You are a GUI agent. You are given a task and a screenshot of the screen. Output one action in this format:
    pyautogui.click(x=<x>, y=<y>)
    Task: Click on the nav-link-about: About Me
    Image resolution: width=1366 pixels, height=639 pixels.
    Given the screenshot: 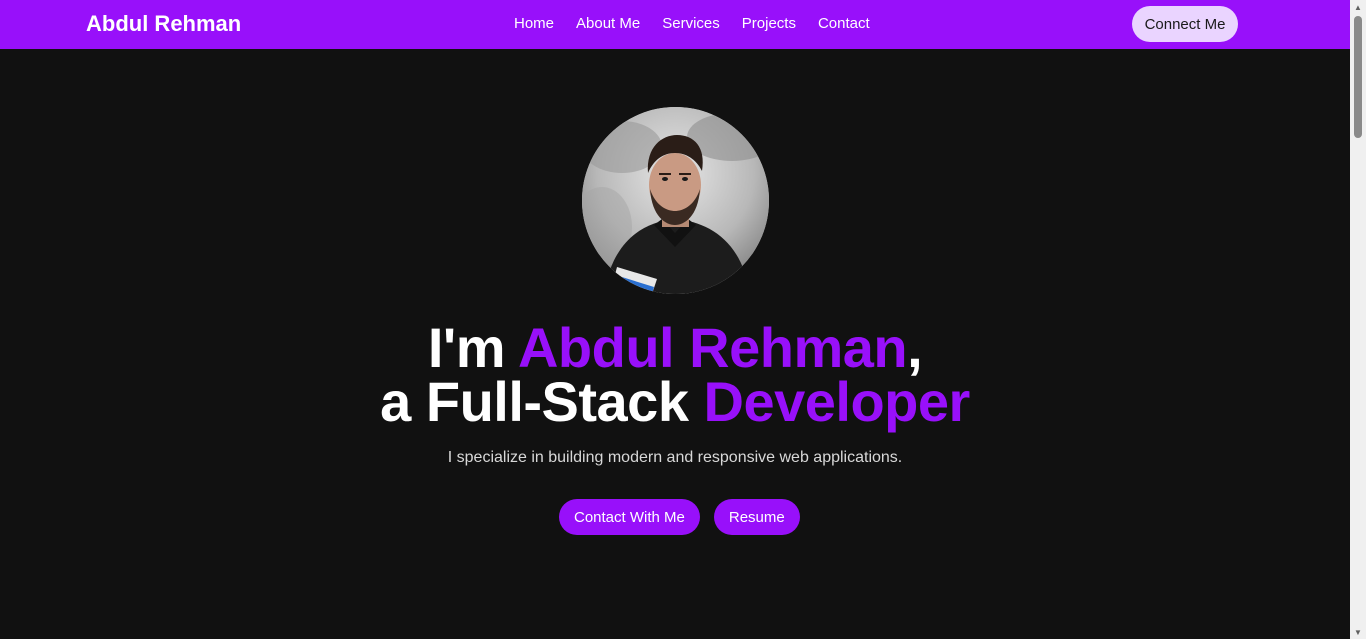 What is the action you would take?
    pyautogui.click(x=608, y=24)
    